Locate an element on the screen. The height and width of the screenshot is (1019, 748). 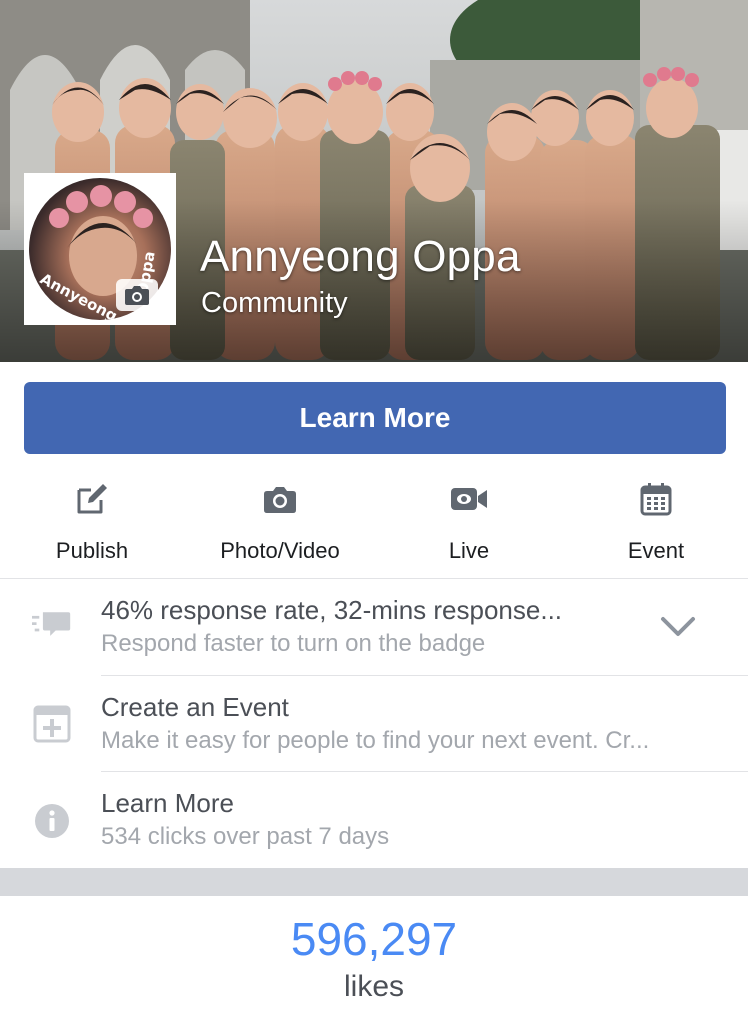
learn-more-button: Learn More is located at coordinates (375, 418).